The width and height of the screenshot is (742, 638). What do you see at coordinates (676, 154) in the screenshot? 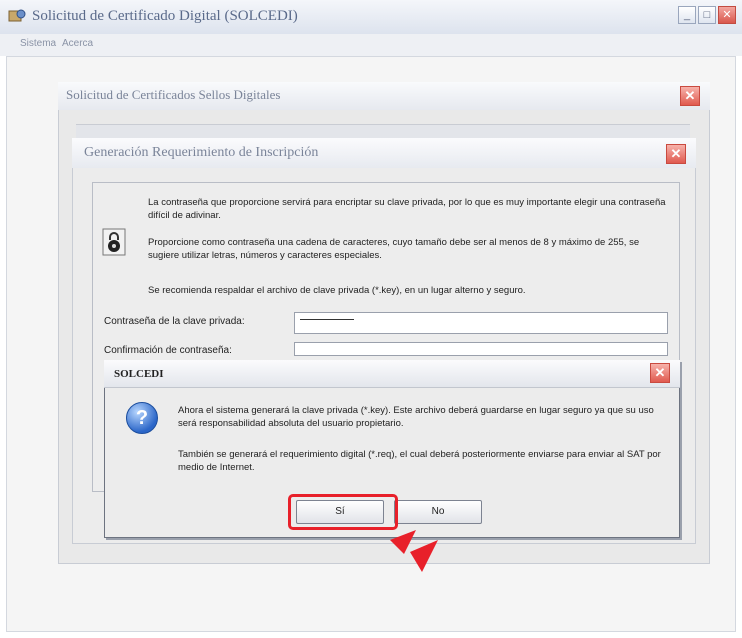
I see `generacion-dialog-close-button: ✕` at bounding box center [676, 154].